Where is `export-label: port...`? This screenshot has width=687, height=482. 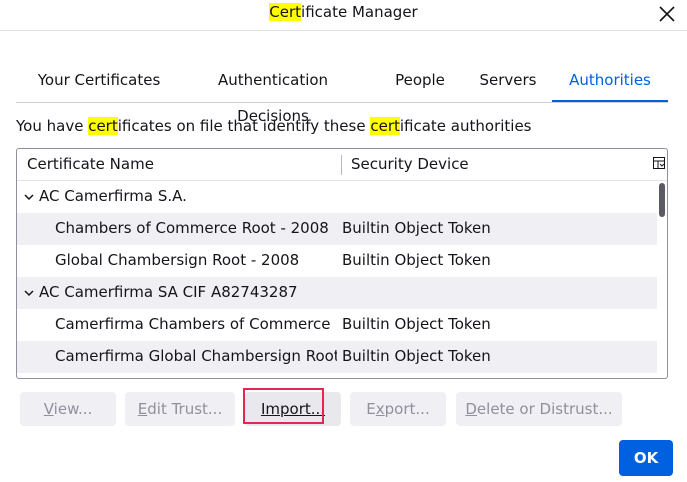
export-label: port... is located at coordinates (407, 409).